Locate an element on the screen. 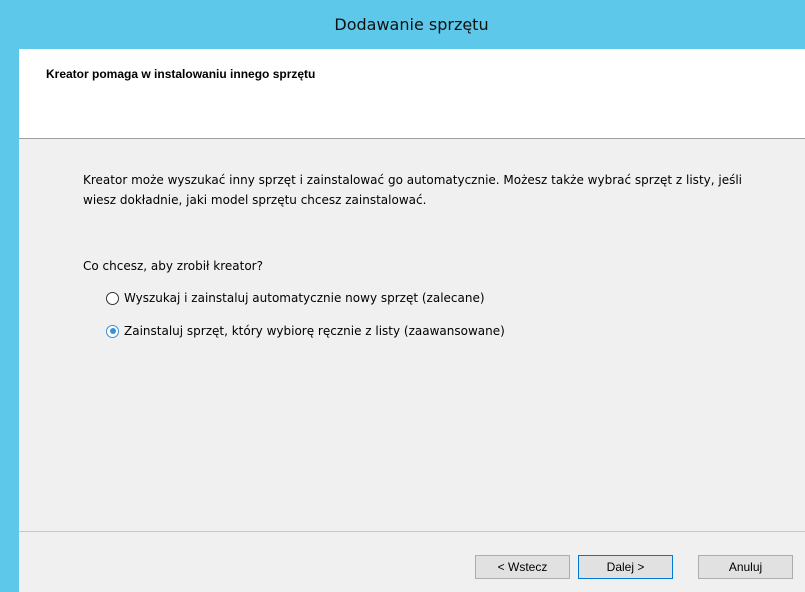 The height and width of the screenshot is (592, 805). back-button: < Wstecz is located at coordinates (522, 567).